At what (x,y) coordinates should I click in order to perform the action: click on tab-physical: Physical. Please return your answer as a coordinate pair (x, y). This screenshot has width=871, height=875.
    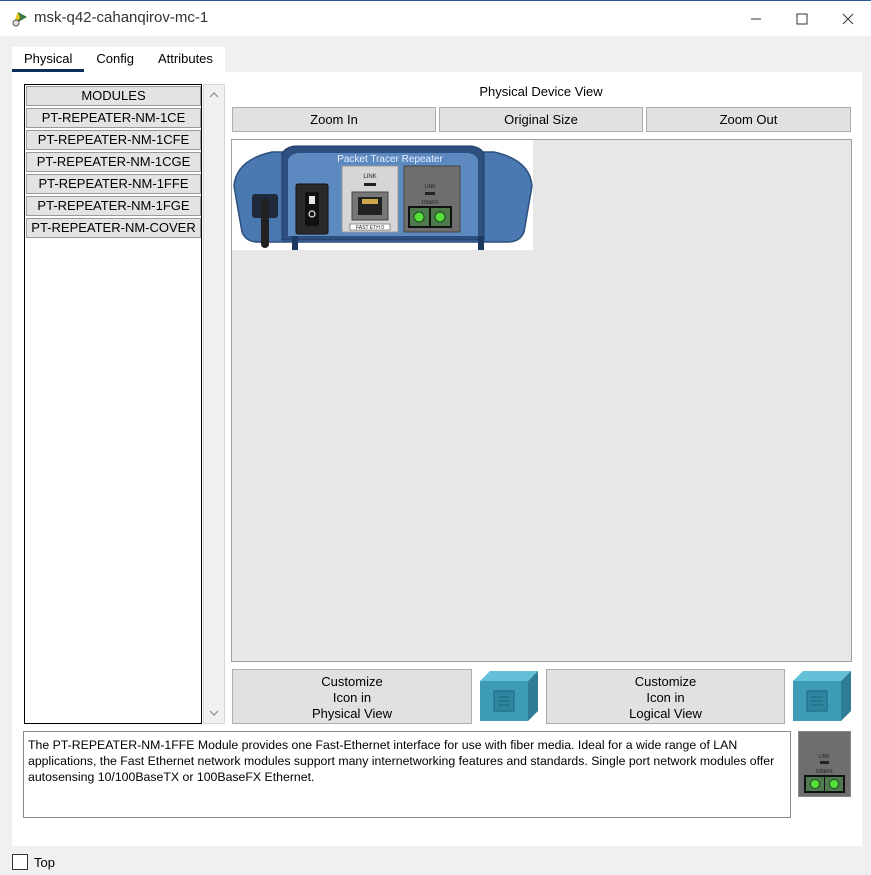
    Looking at the image, I should click on (48, 59).